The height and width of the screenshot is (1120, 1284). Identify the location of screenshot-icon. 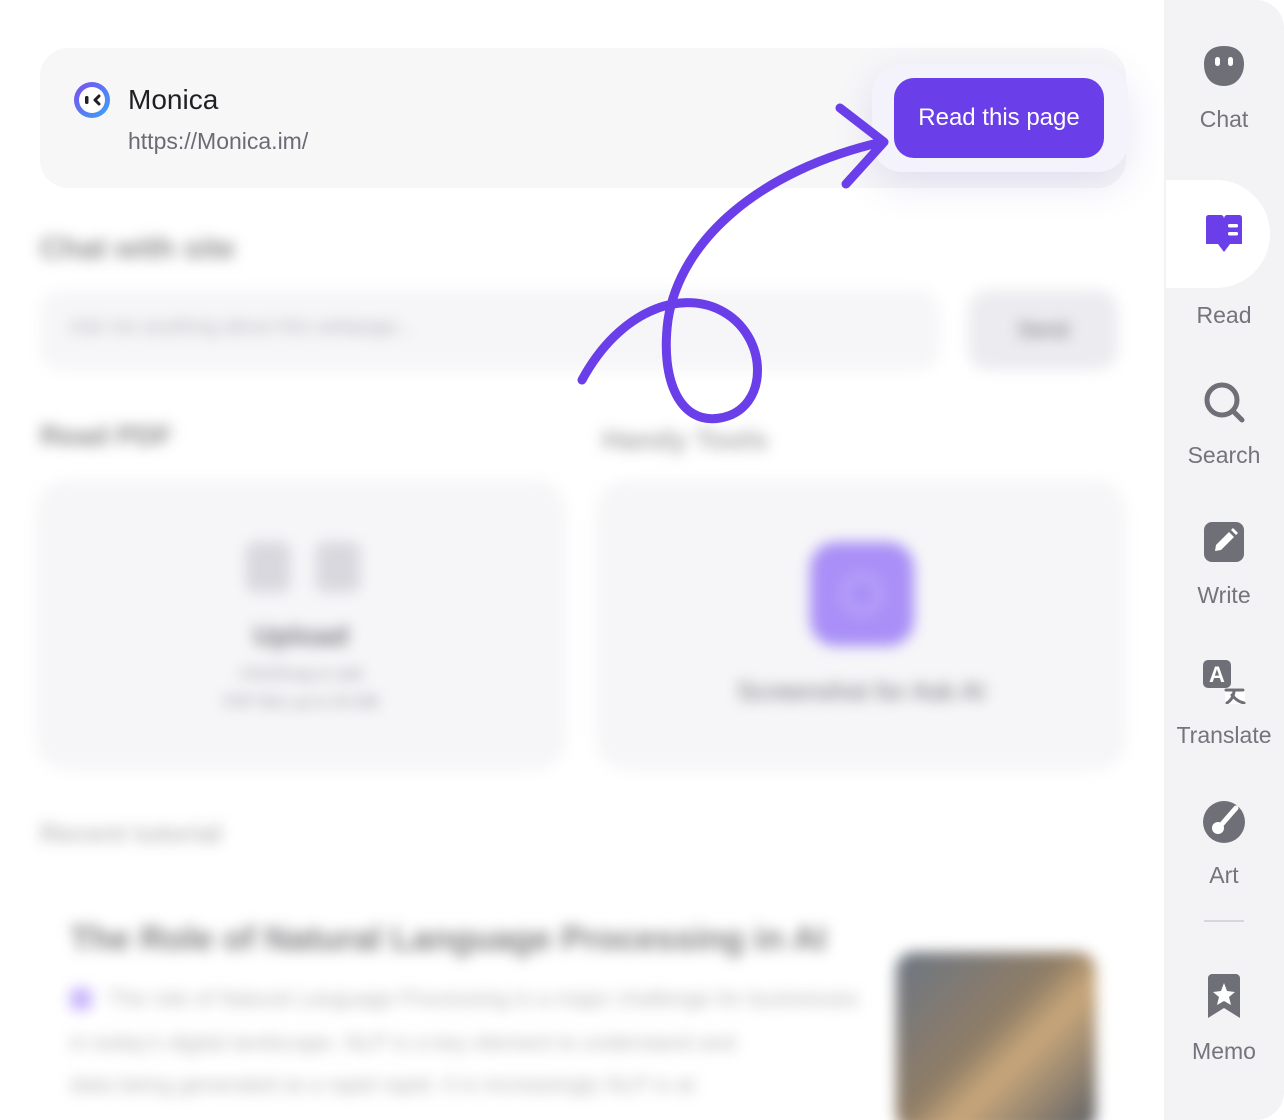
(862, 594).